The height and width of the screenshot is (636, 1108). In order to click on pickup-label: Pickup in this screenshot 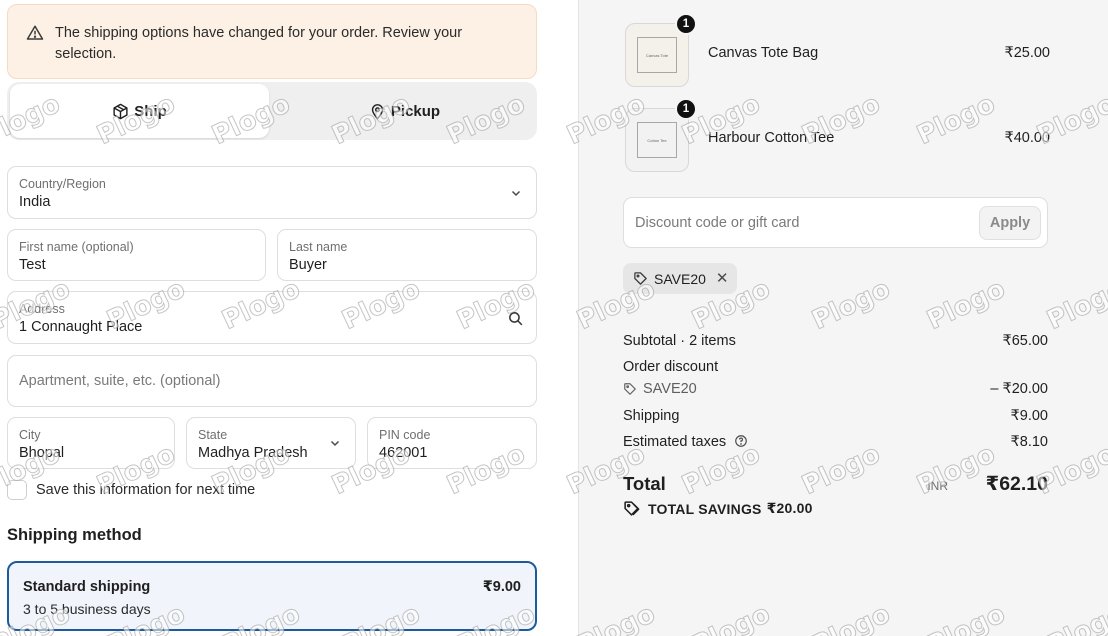, I will do `click(415, 111)`.